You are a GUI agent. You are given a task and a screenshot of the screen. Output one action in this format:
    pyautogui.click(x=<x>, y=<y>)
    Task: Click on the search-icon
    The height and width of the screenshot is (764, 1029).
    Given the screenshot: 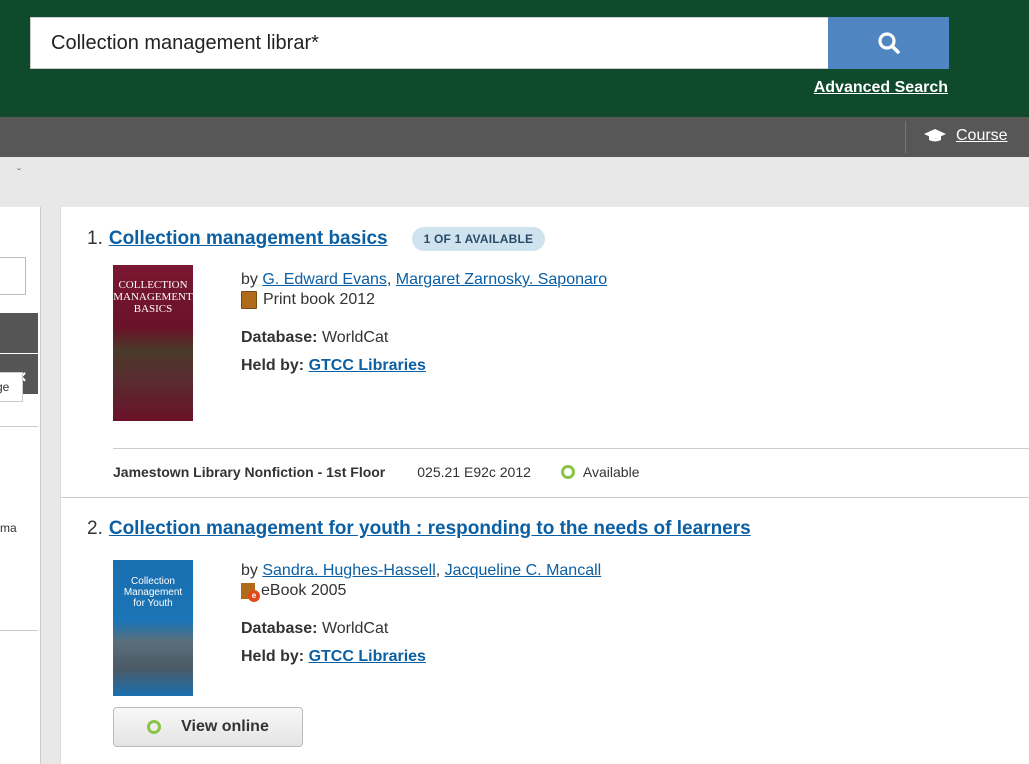 What is the action you would take?
    pyautogui.click(x=888, y=43)
    